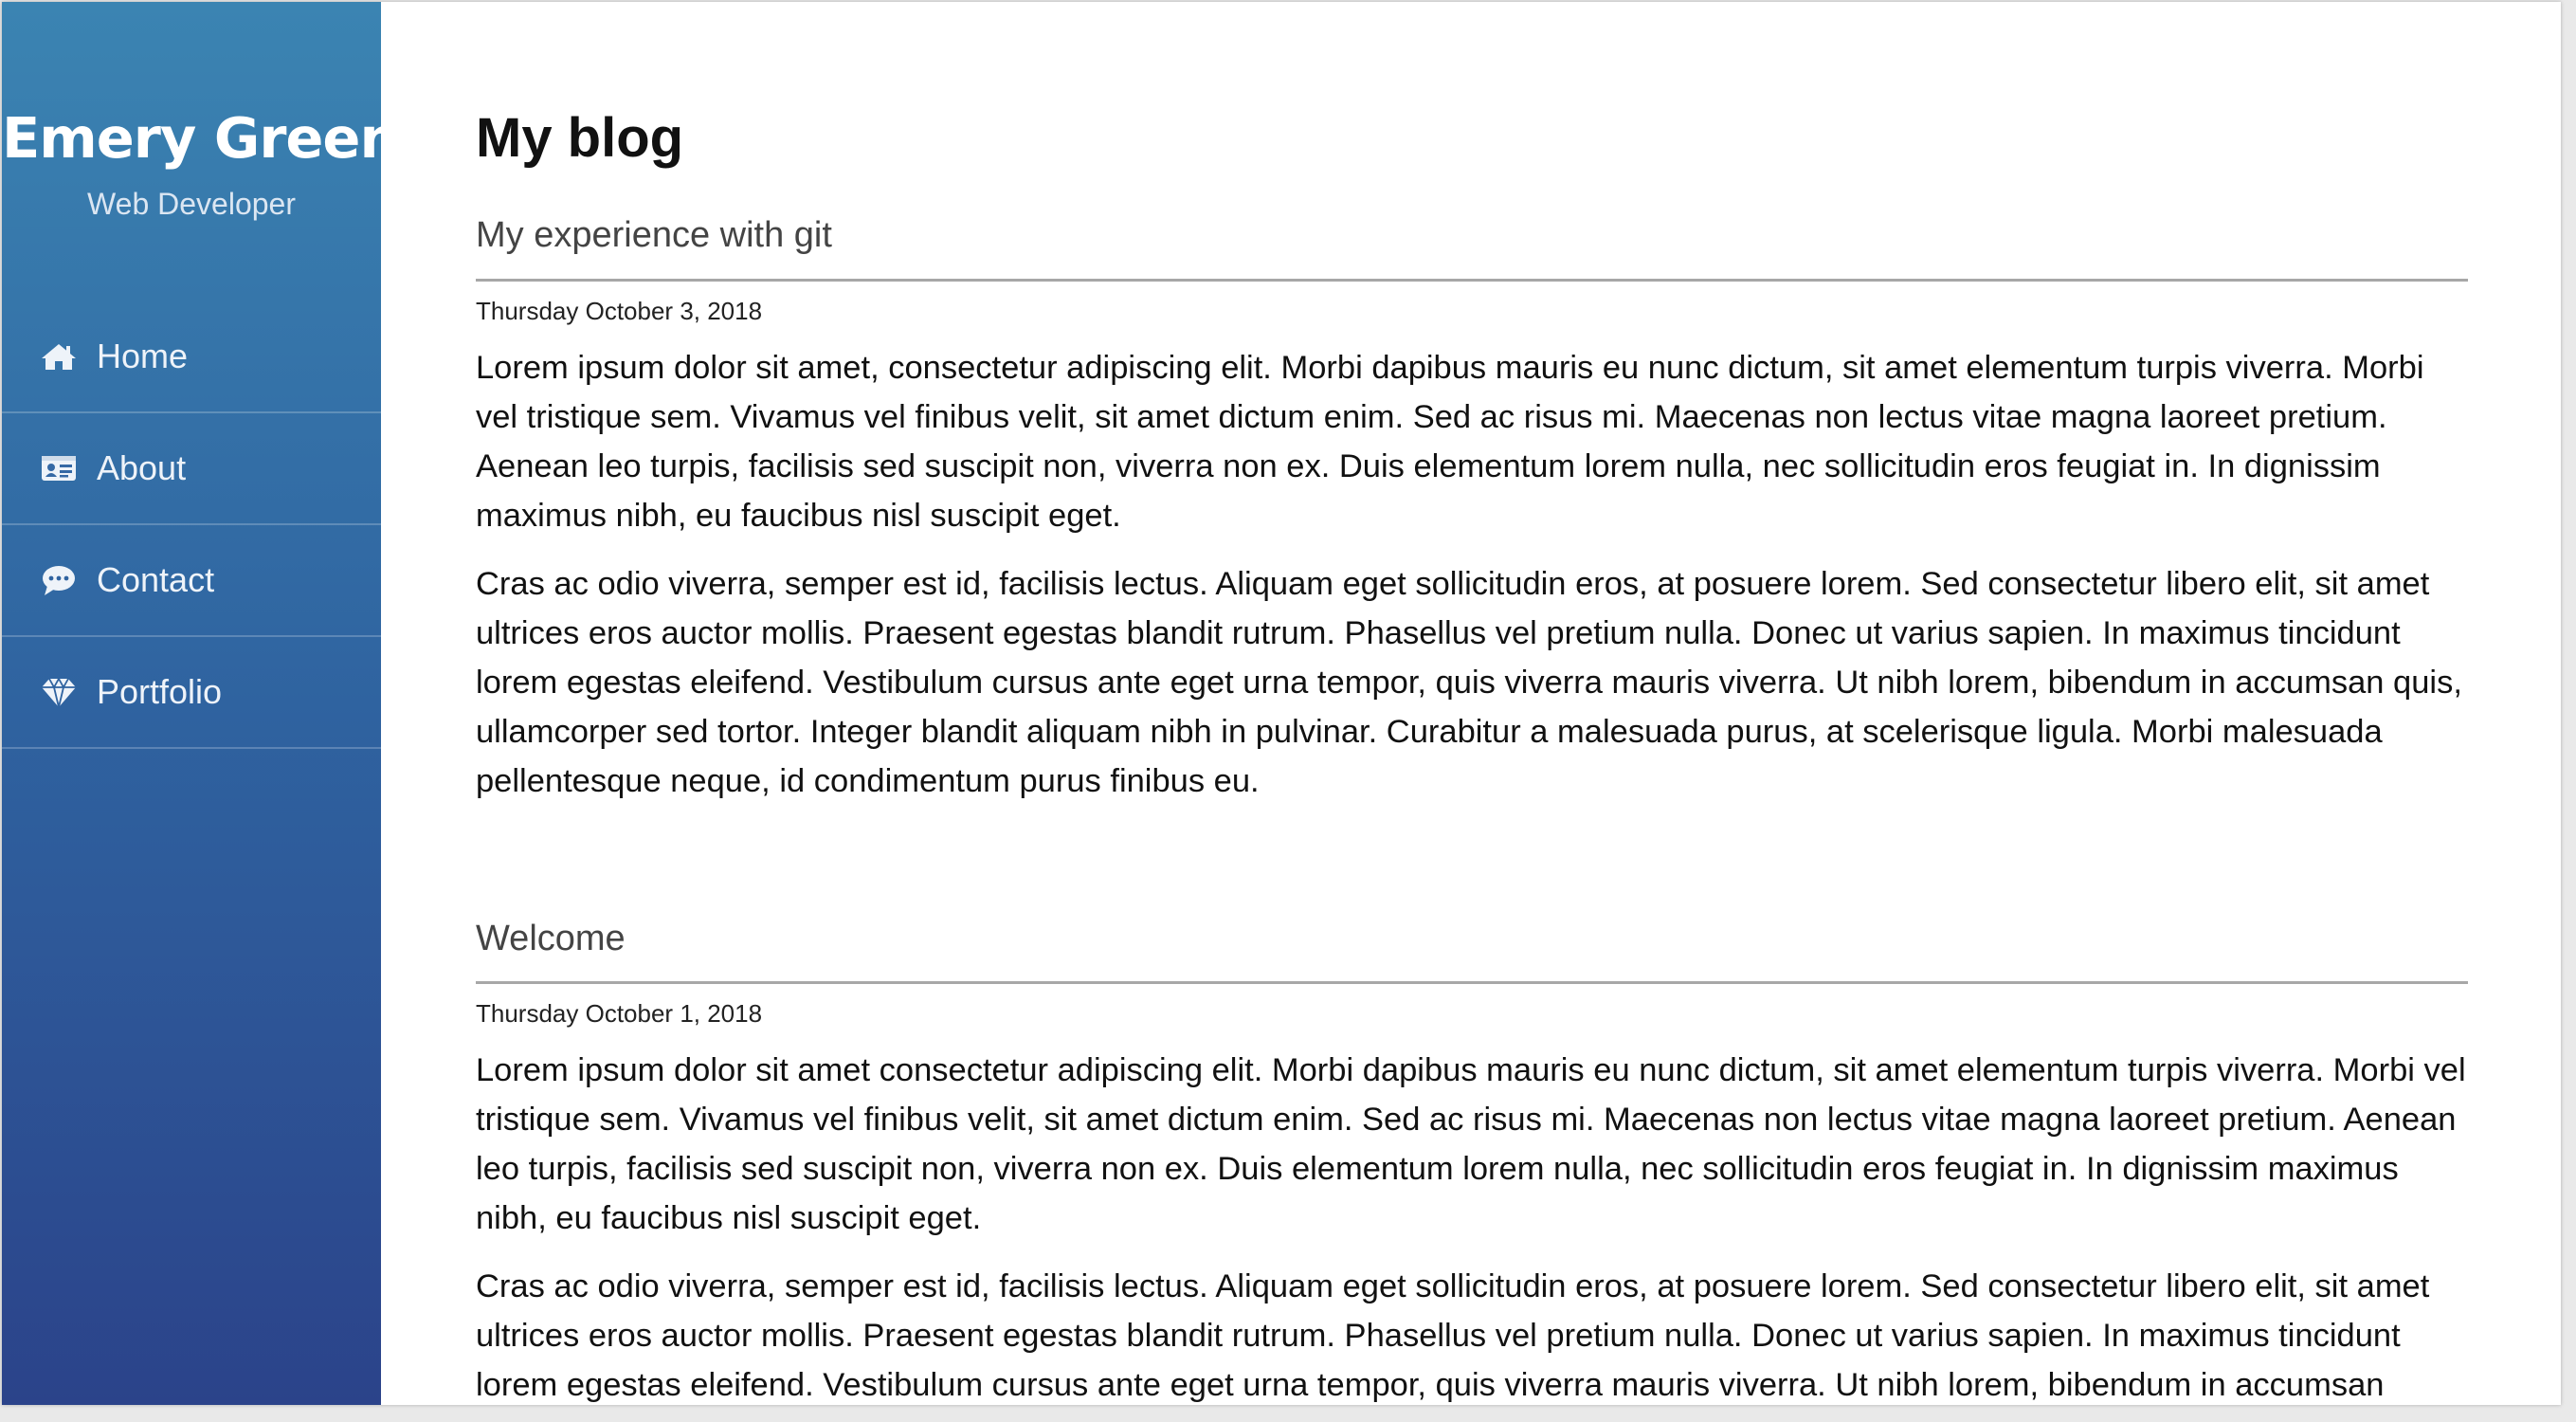  I want to click on sidebar-item-label: Home, so click(143, 356).